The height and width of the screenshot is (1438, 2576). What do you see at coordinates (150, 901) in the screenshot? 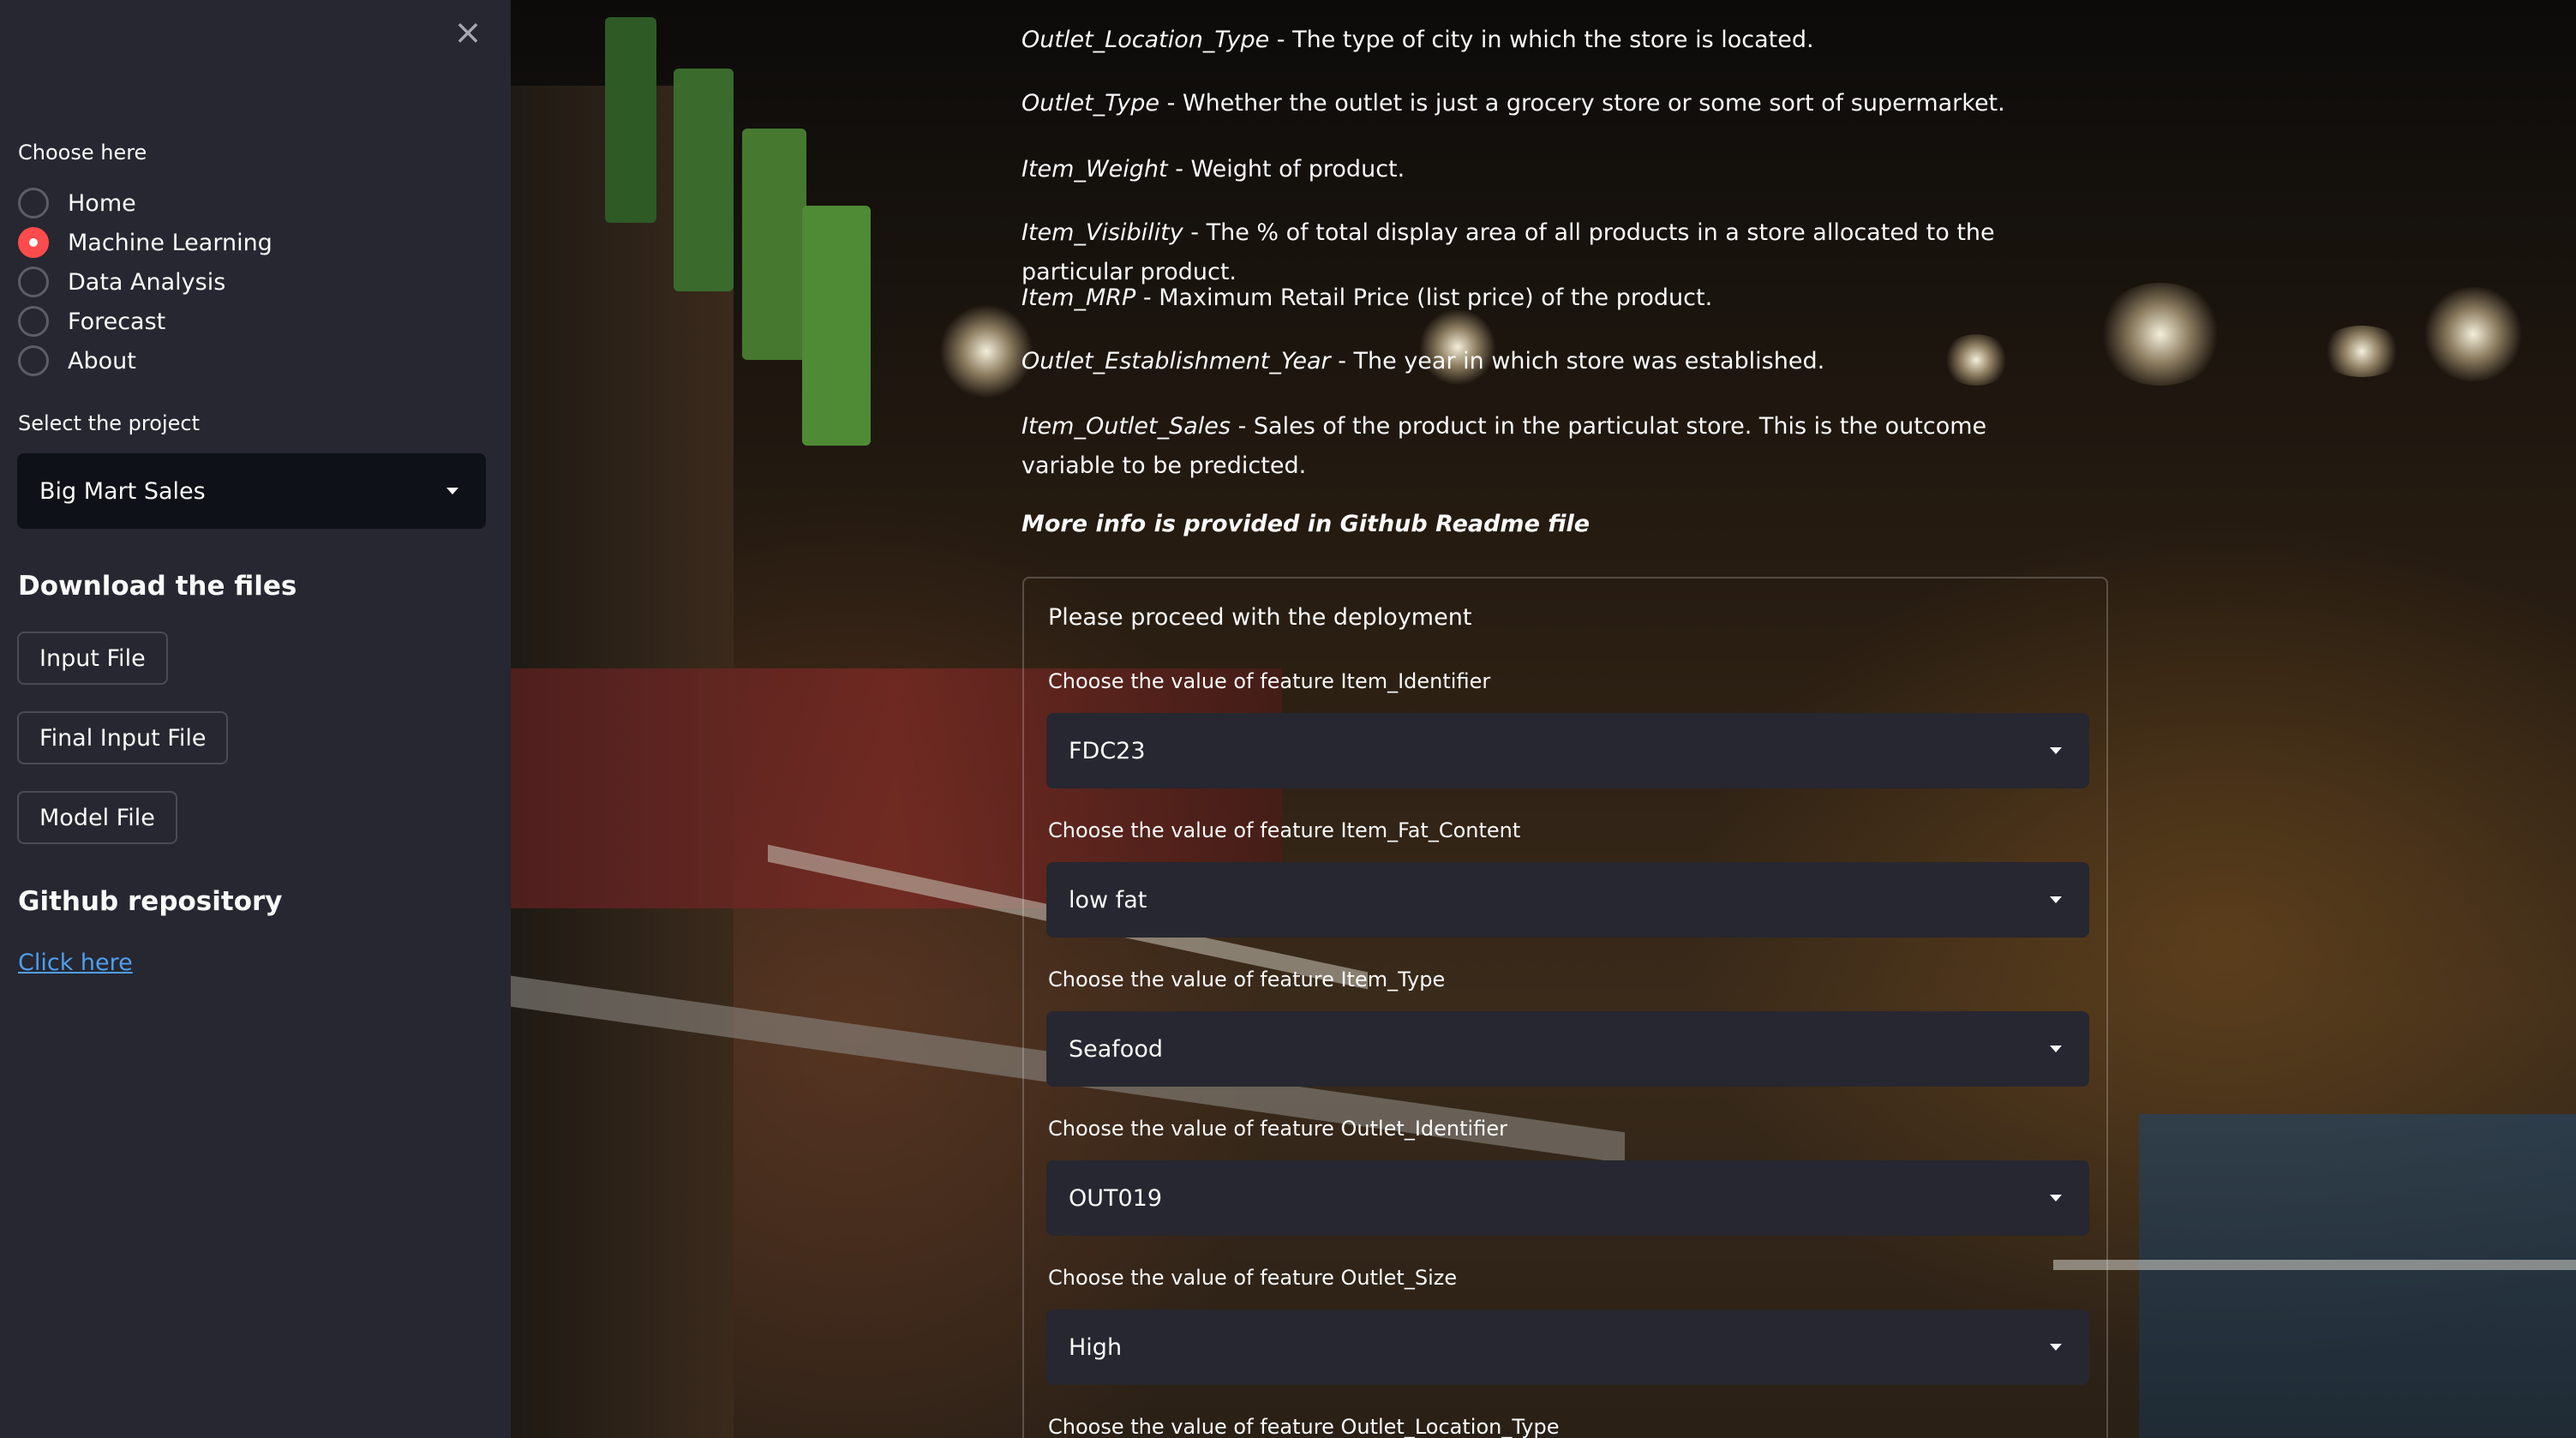
I see `github-heading: Github repository` at bounding box center [150, 901].